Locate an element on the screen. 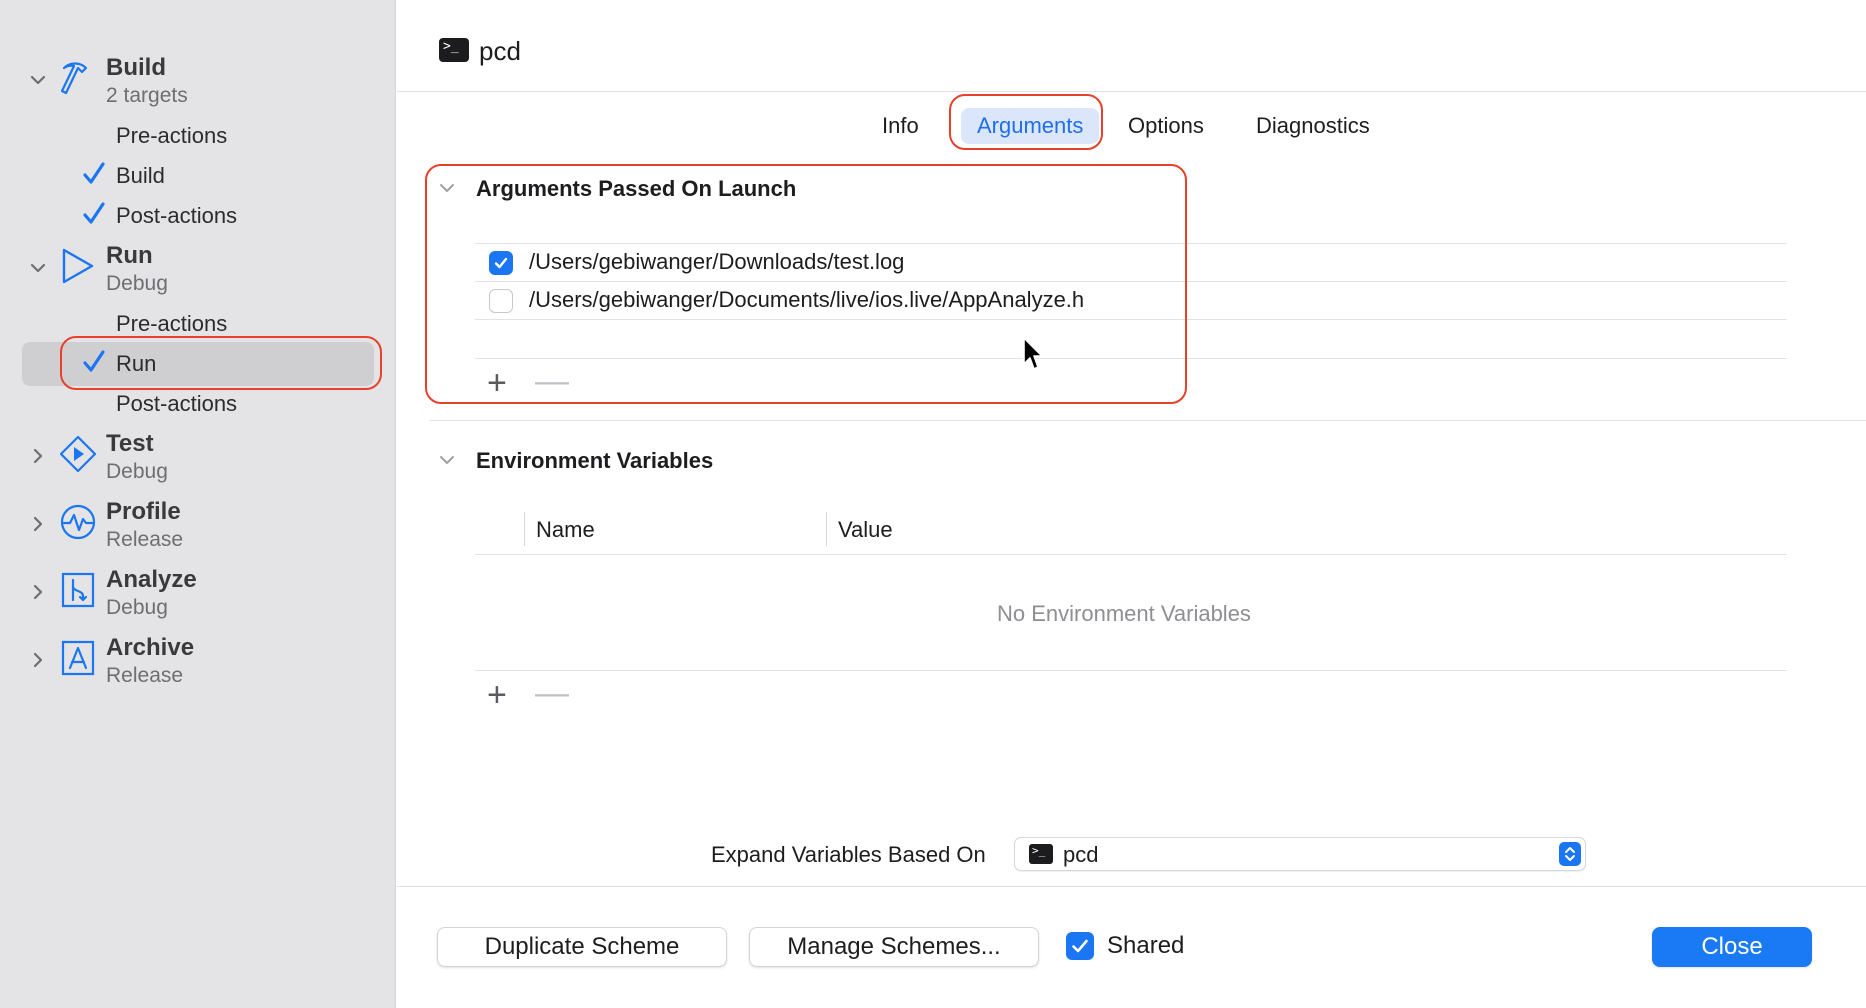 This screenshot has width=1866, height=1008. arguments-section-title: Arguments Passed On Launch is located at coordinates (636, 188).